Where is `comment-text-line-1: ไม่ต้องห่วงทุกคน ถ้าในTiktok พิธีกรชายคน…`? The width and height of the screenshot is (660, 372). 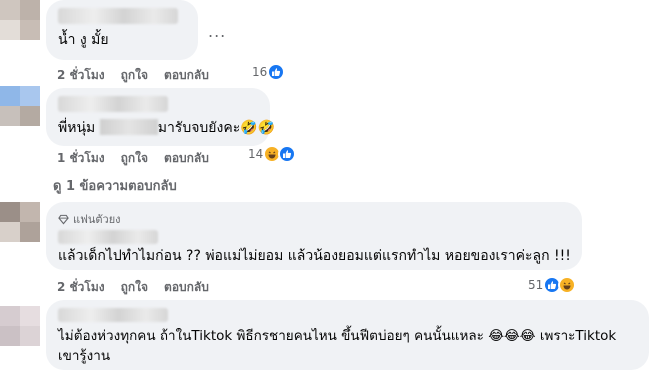 comment-text-line-1: ไม่ต้องห่วงทุกคน ถ้าในTiktok พิธีกรชายคน… is located at coordinates (337, 336).